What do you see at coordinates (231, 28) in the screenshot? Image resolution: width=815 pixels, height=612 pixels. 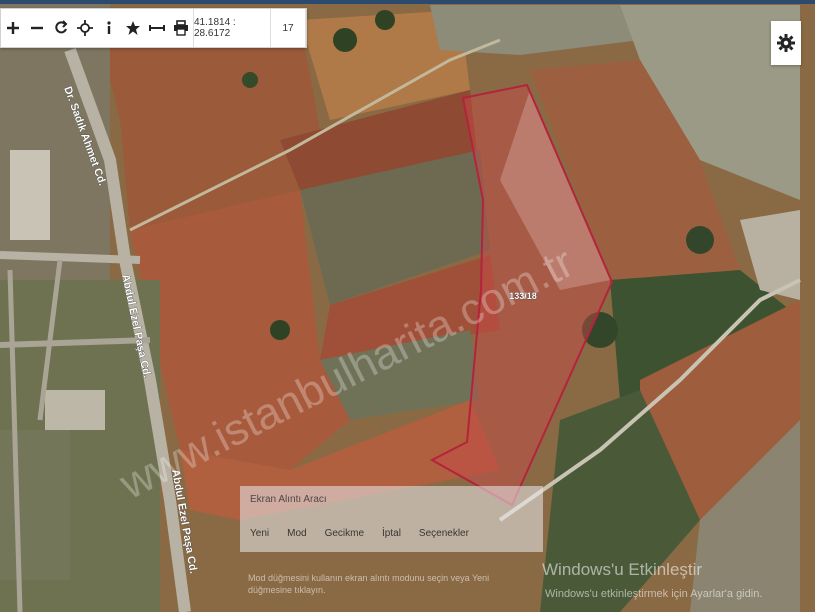 I see `coordinate-readout: 41.1814 : 28.6172` at bounding box center [231, 28].